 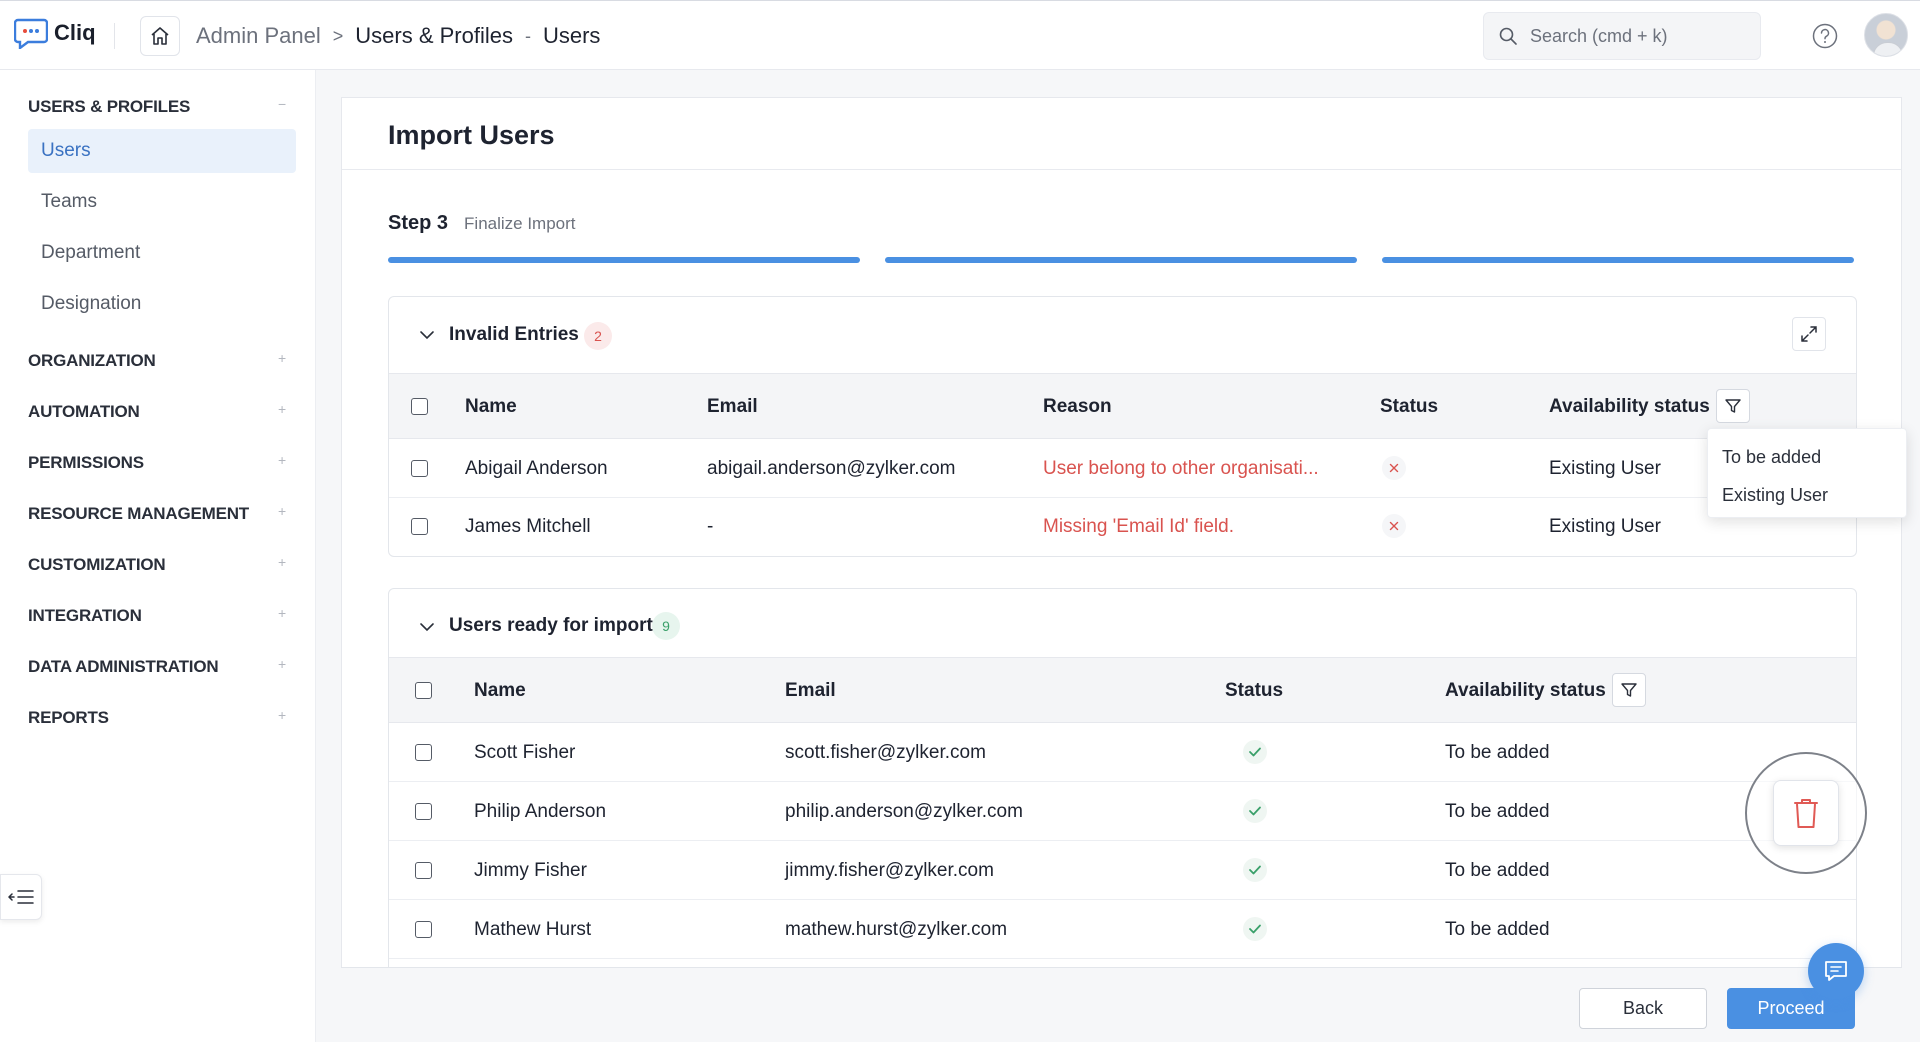 What do you see at coordinates (162, 304) in the screenshot?
I see `sidebar-item-designation: Designation` at bounding box center [162, 304].